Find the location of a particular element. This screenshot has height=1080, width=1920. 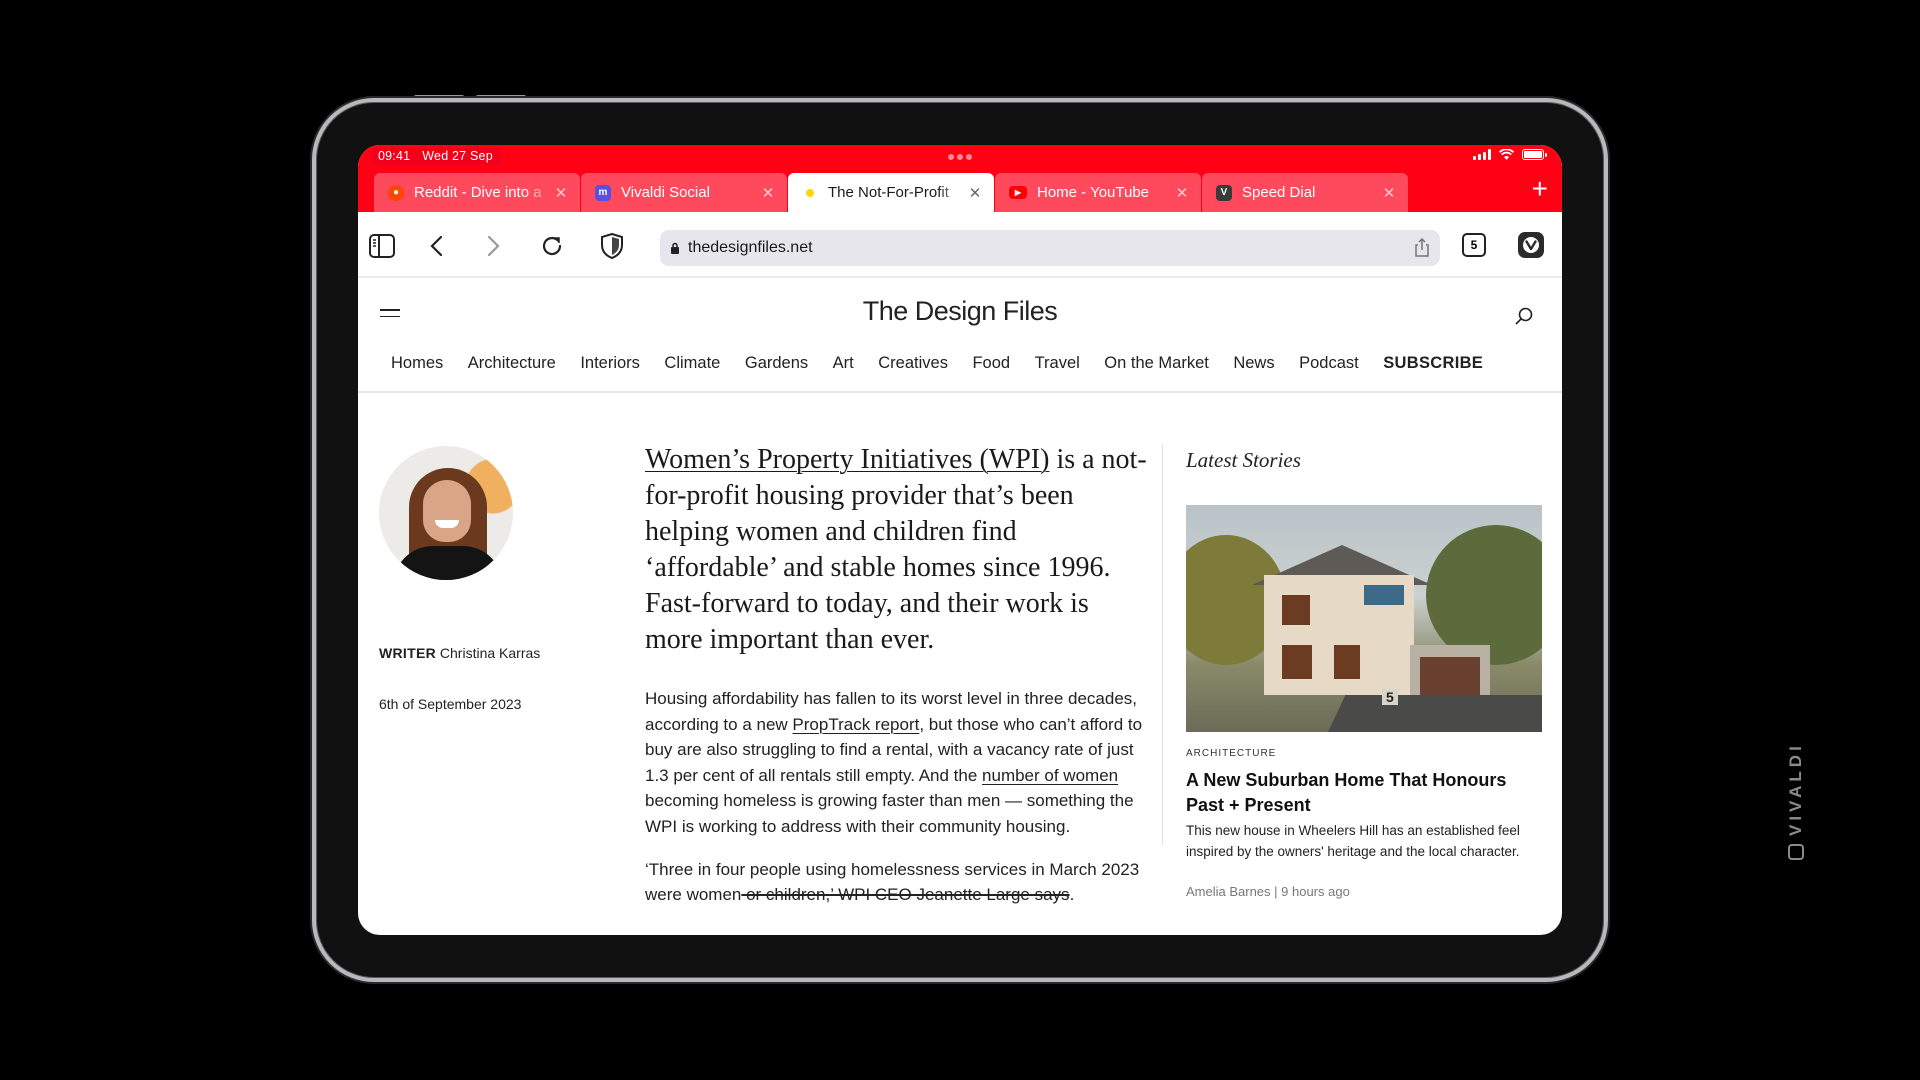

column-divider is located at coordinates (1162, 645).